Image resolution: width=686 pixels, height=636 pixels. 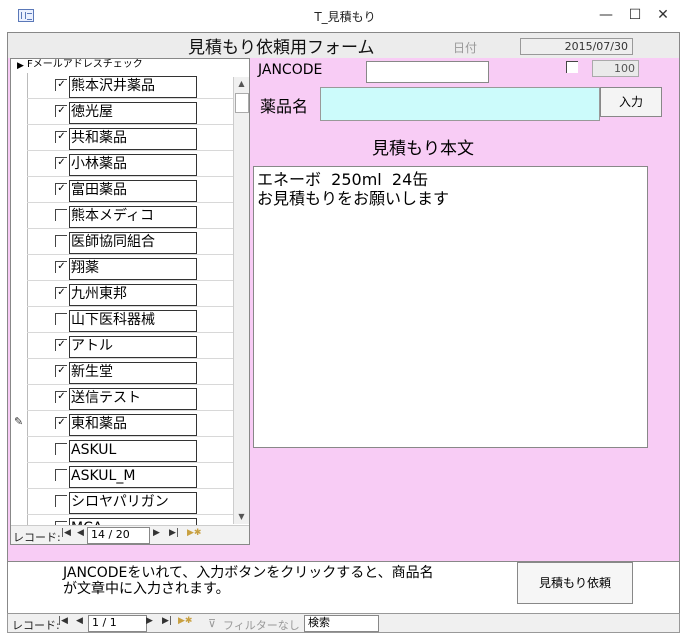 I want to click on request-estimate-button: 見積もり依頼, so click(x=575, y=583).